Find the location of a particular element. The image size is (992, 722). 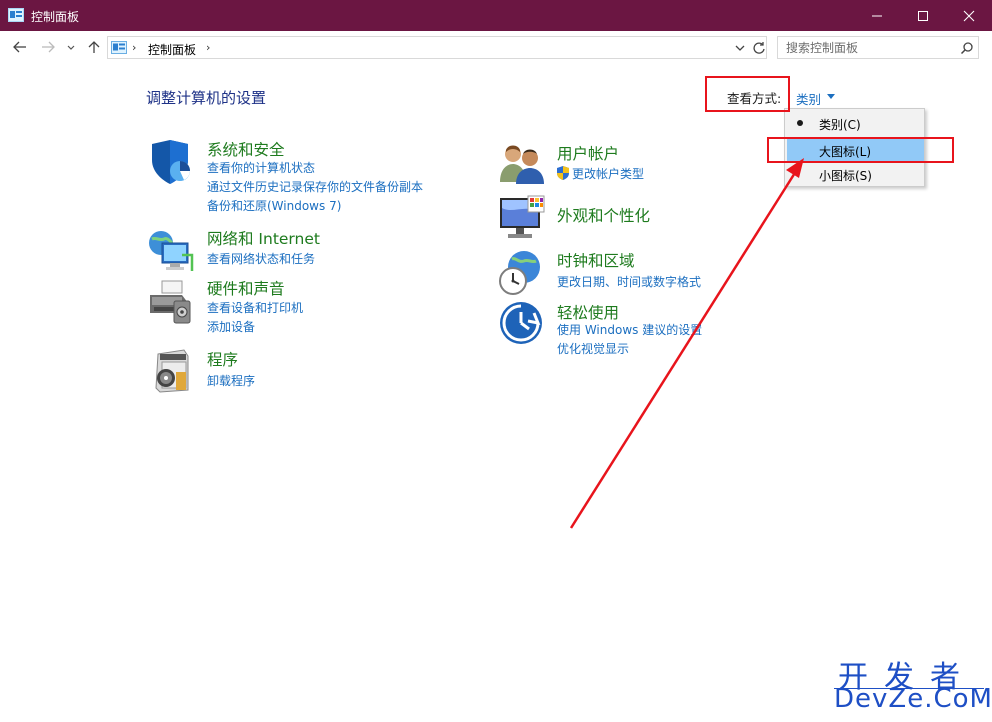

watermark-logo: 开发者 DevZe.CoM is located at coordinates (911, 685).